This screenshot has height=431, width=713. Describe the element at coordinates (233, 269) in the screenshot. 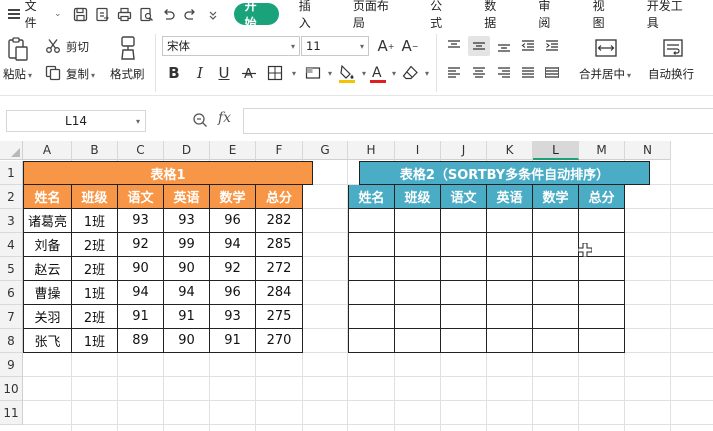

I see `table1-data-cell: 92` at that location.